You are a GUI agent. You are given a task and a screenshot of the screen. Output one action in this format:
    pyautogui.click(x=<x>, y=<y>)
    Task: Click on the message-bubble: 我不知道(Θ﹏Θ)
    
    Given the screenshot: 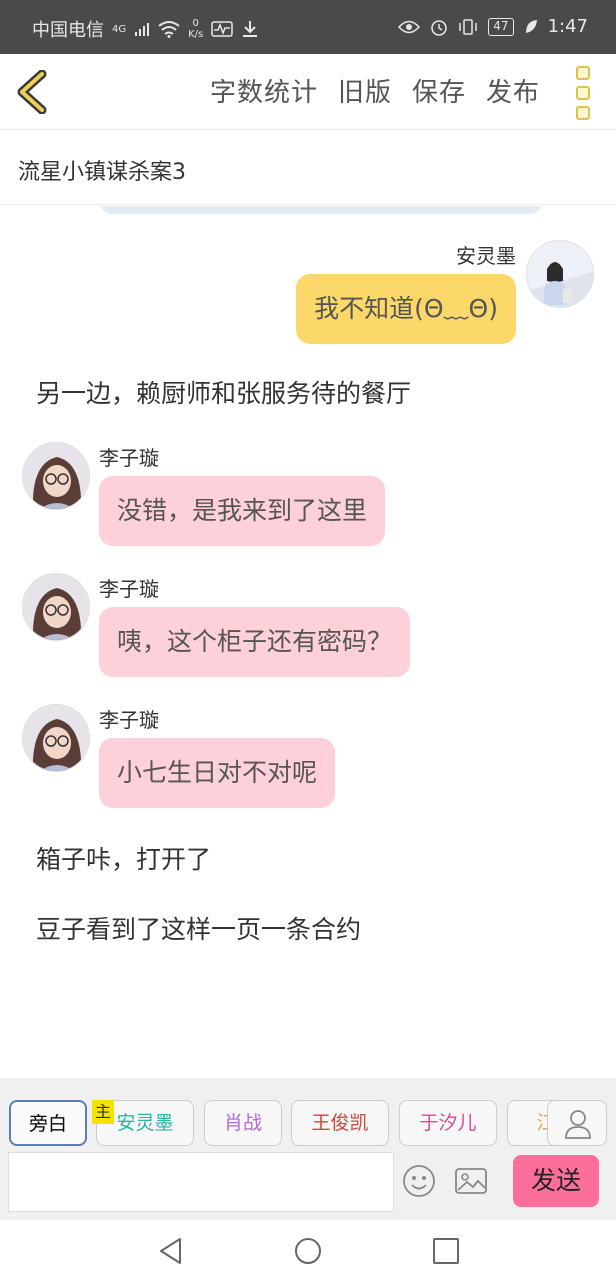 What is the action you would take?
    pyautogui.click(x=406, y=309)
    